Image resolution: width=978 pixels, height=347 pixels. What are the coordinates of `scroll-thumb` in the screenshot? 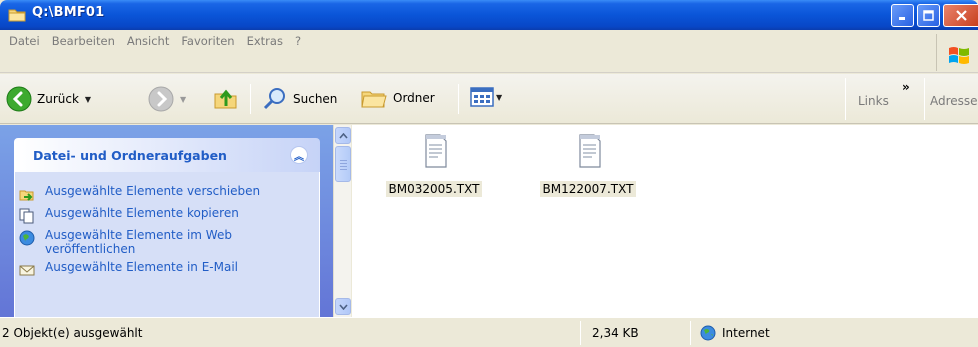 It's located at (343, 164).